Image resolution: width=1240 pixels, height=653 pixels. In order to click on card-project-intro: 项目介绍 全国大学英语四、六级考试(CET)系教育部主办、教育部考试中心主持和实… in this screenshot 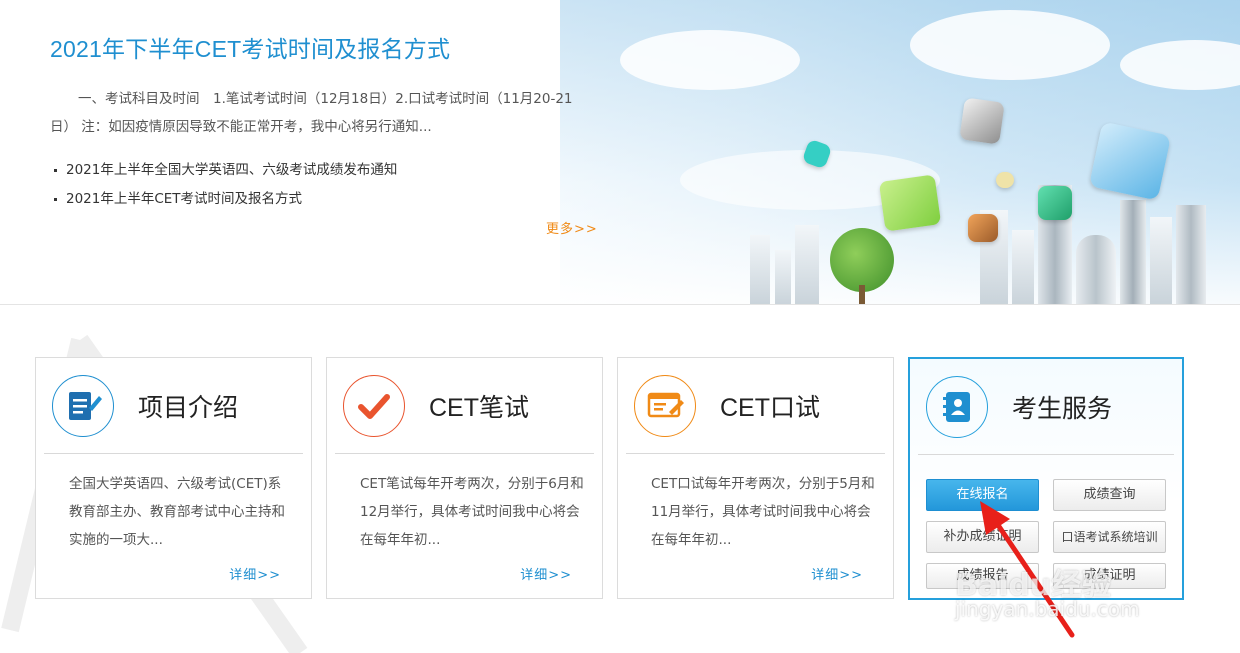, I will do `click(173, 478)`.